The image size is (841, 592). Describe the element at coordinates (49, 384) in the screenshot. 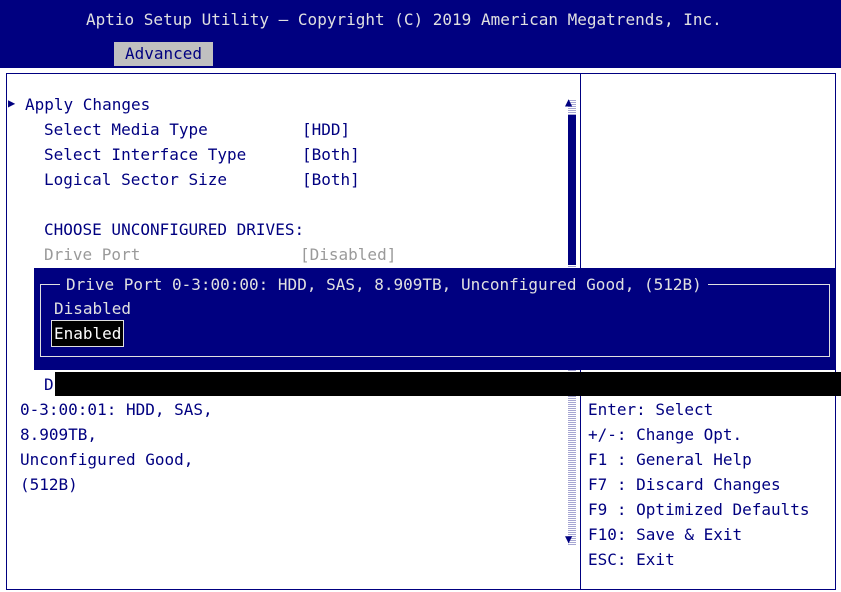

I see `partial-menu-item: D` at that location.